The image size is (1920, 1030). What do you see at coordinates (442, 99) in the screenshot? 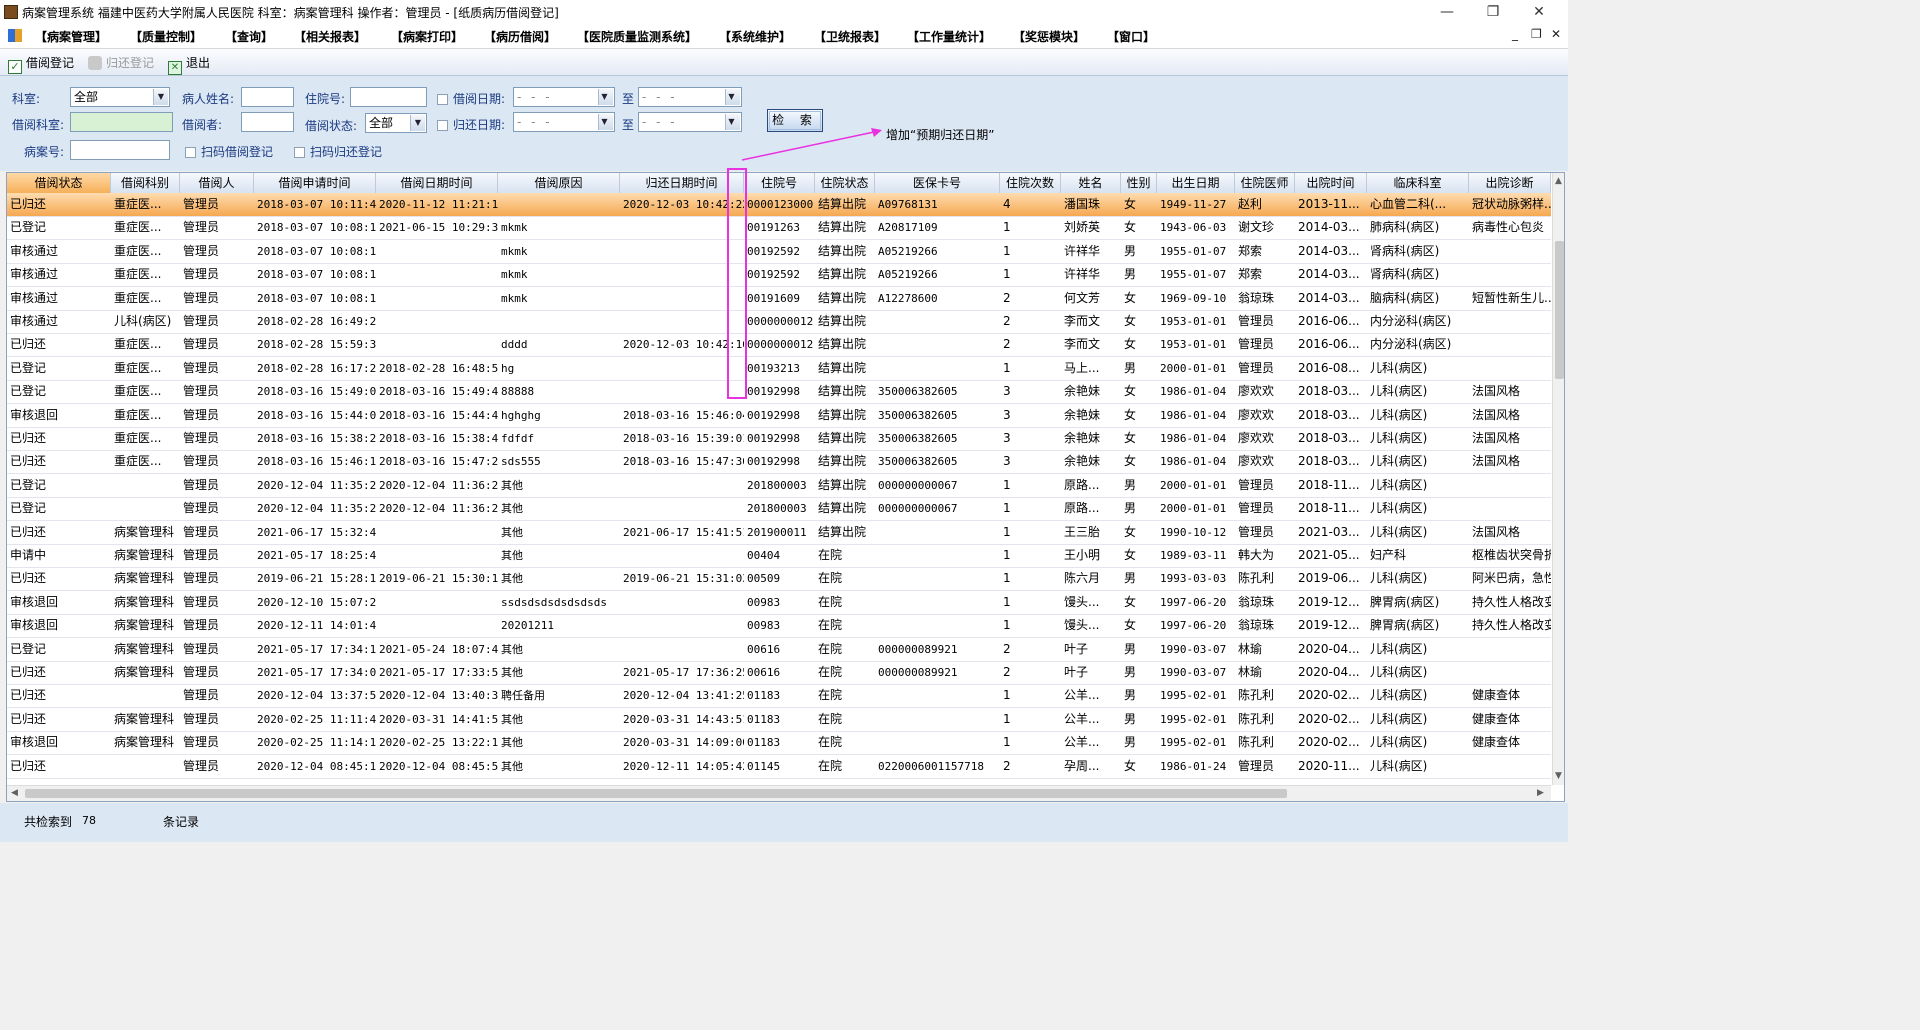
I see `borrow-date-checkbox` at bounding box center [442, 99].